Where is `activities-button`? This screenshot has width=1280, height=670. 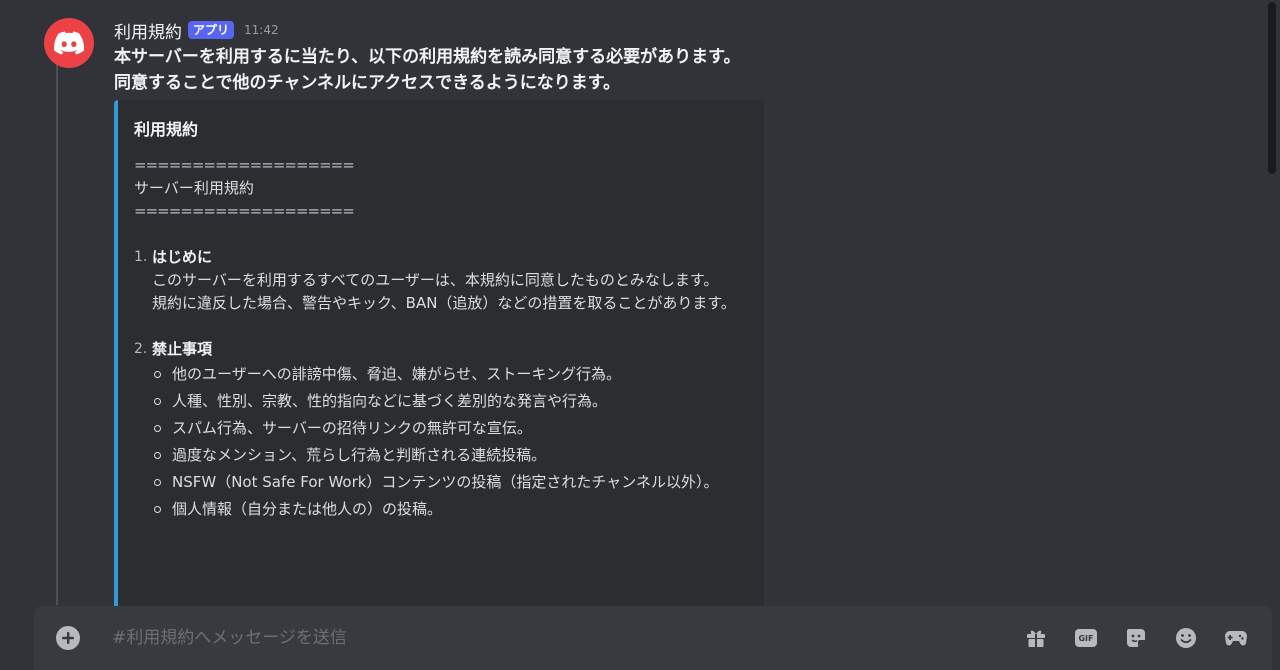 activities-button is located at coordinates (1236, 638).